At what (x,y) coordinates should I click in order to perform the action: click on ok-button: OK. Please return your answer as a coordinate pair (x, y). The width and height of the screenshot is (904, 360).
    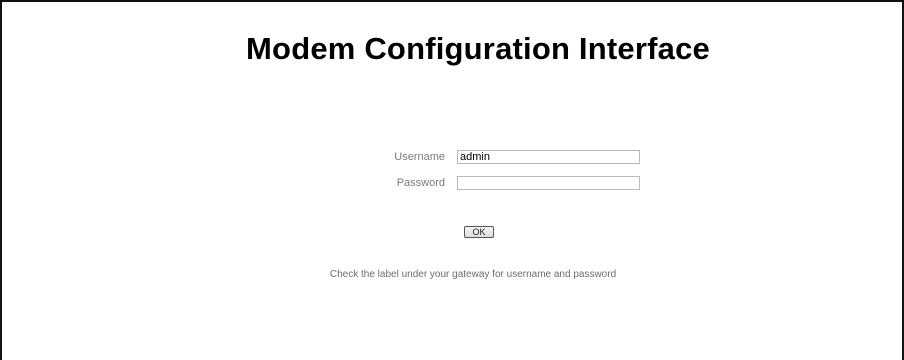
    Looking at the image, I should click on (479, 232).